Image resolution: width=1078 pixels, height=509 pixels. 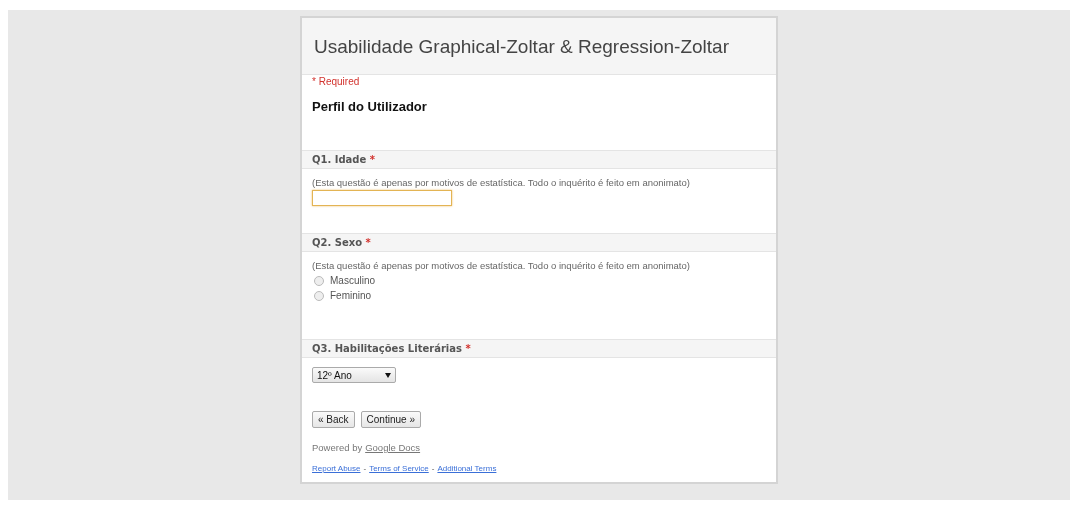 I want to click on powered-by-text: Powered by, so click(x=337, y=447).